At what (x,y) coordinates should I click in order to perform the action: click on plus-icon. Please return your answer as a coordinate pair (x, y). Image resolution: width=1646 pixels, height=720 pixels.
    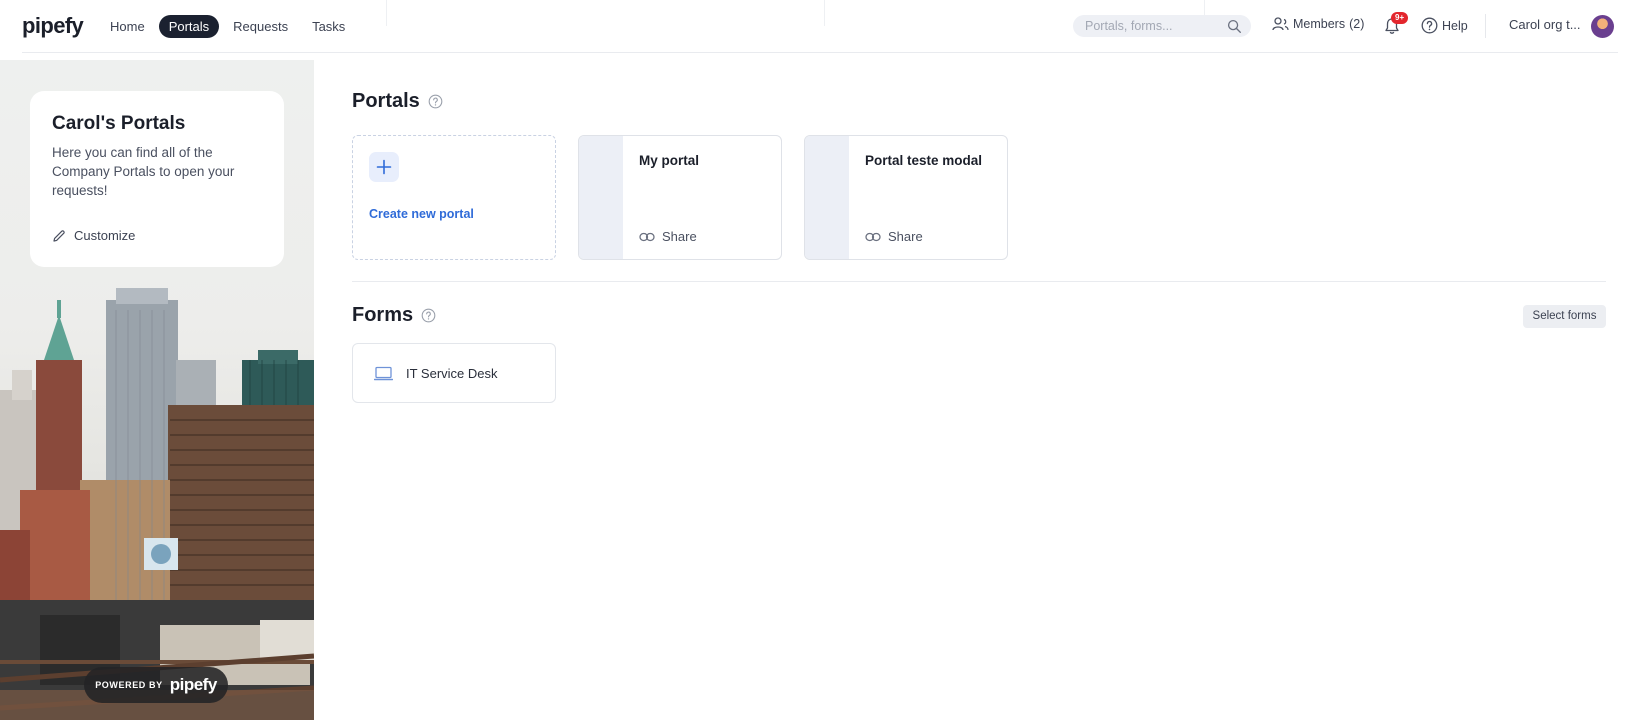
    Looking at the image, I should click on (384, 167).